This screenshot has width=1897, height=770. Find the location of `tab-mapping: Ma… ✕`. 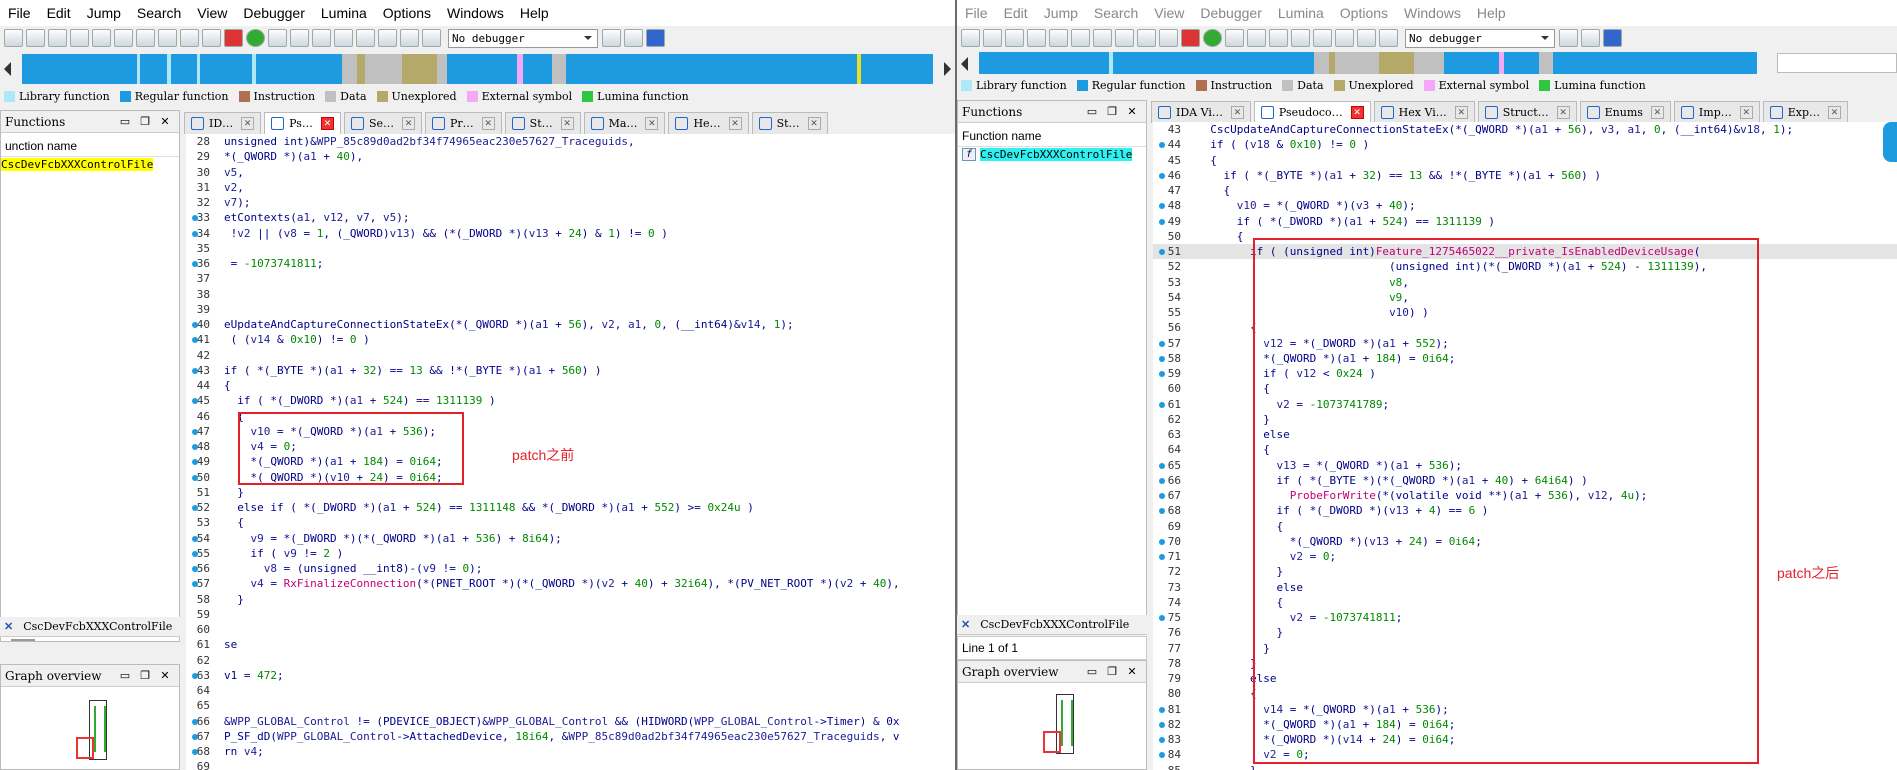

tab-mapping: Ma… ✕ is located at coordinates (624, 123).